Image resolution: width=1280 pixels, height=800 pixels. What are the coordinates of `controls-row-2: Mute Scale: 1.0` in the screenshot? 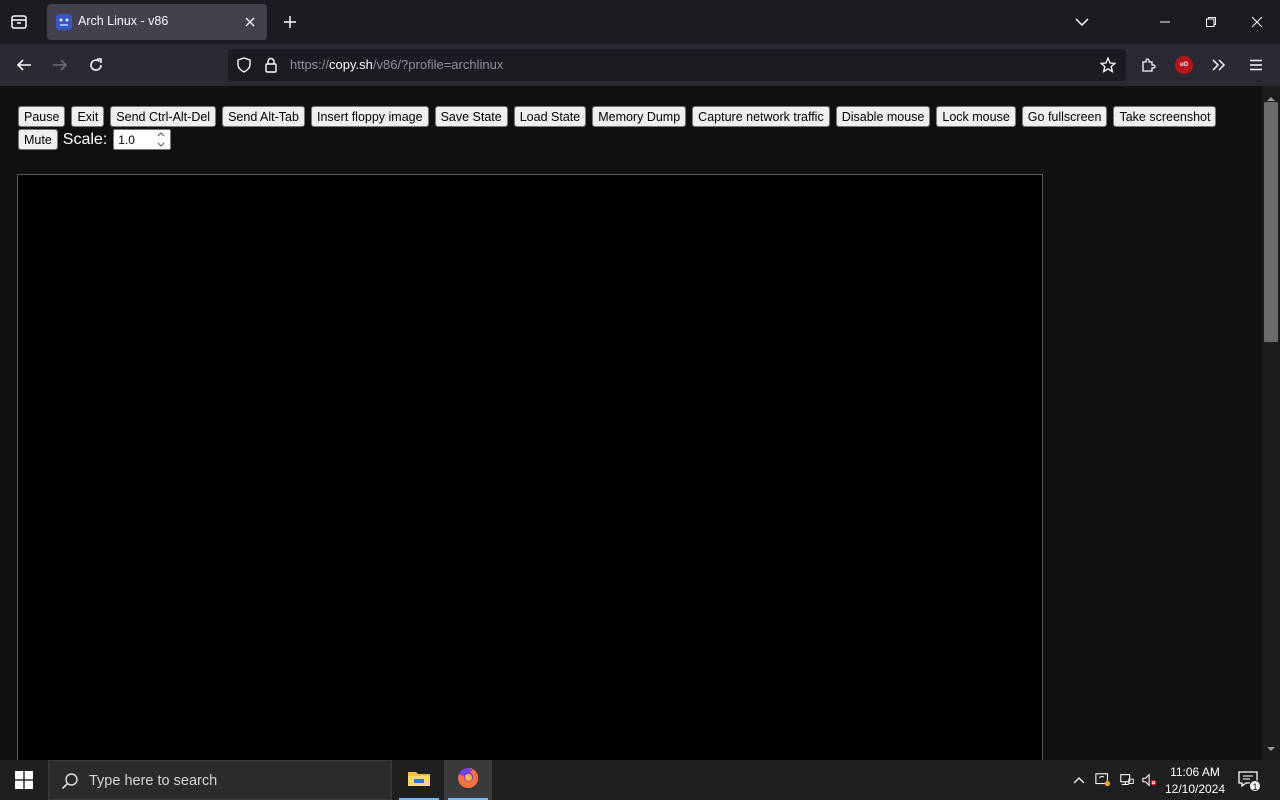 It's located at (95, 139).